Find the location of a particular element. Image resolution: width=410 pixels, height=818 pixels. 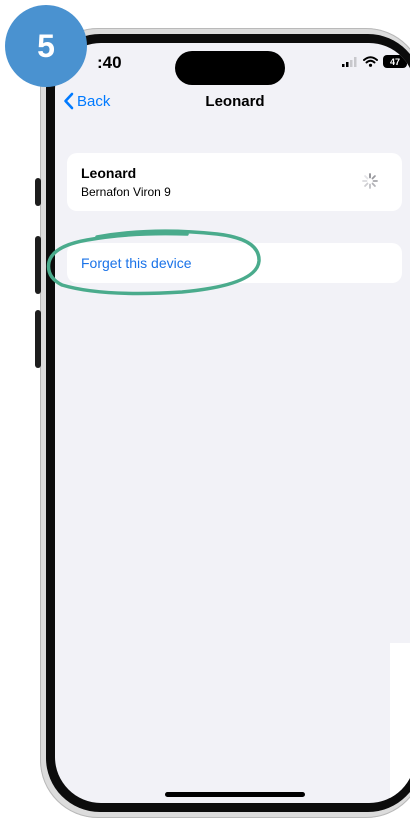

status-icons: 47 is located at coordinates (374, 61).